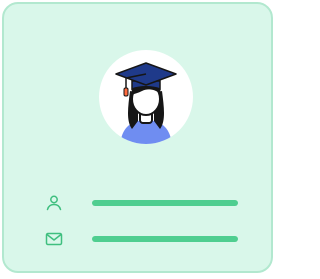 The image size is (320, 279). What do you see at coordinates (165, 239) in the screenshot?
I see `email-placeholder-line` at bounding box center [165, 239].